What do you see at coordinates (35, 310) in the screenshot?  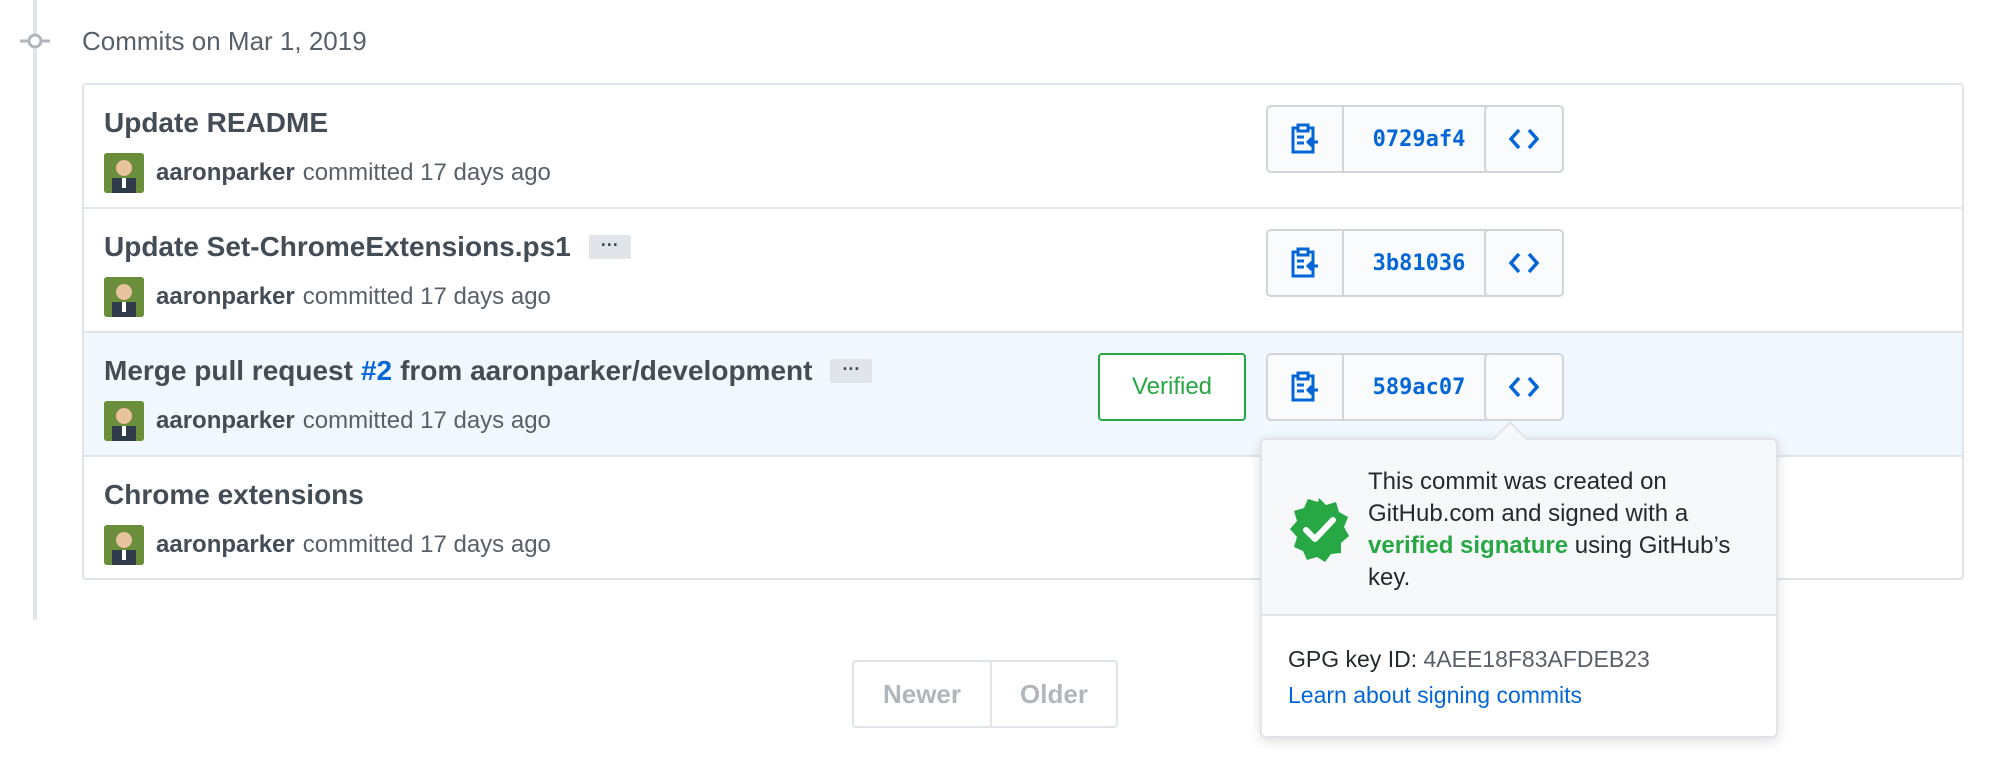 I see `timeline-line` at bounding box center [35, 310].